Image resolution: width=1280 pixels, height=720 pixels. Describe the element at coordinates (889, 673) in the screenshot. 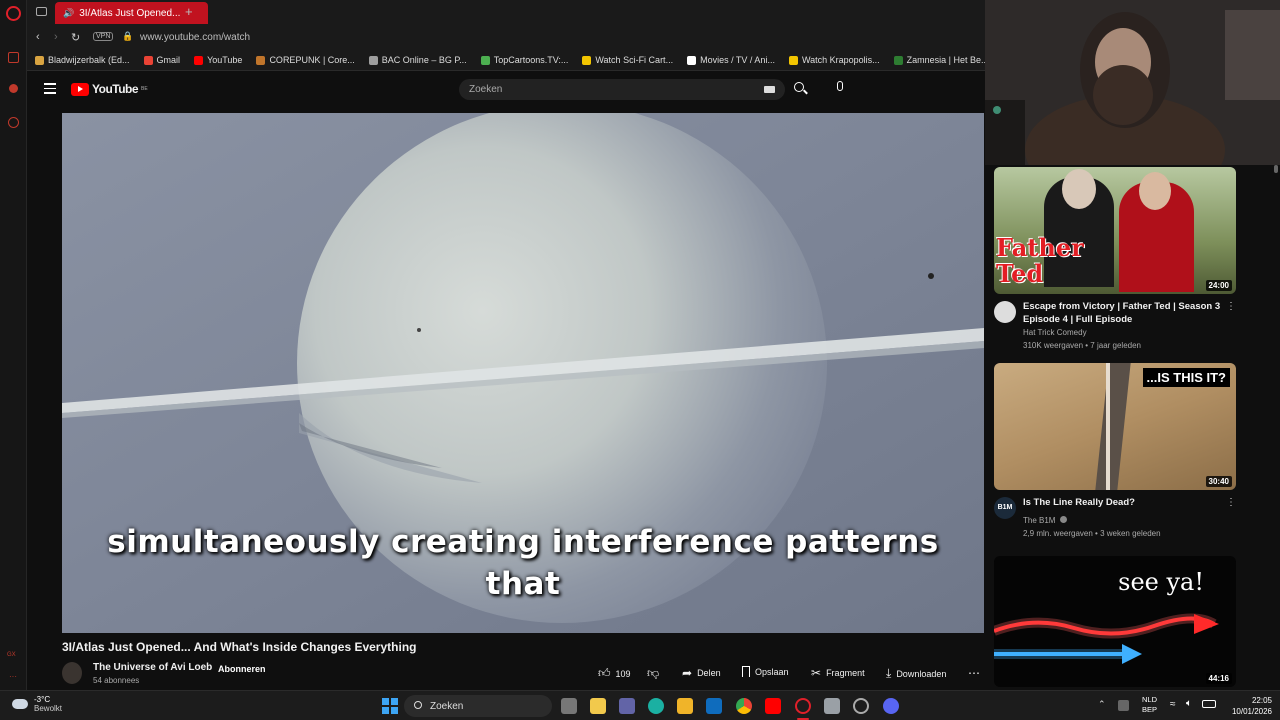

I see `download-icon: ⤓` at that location.